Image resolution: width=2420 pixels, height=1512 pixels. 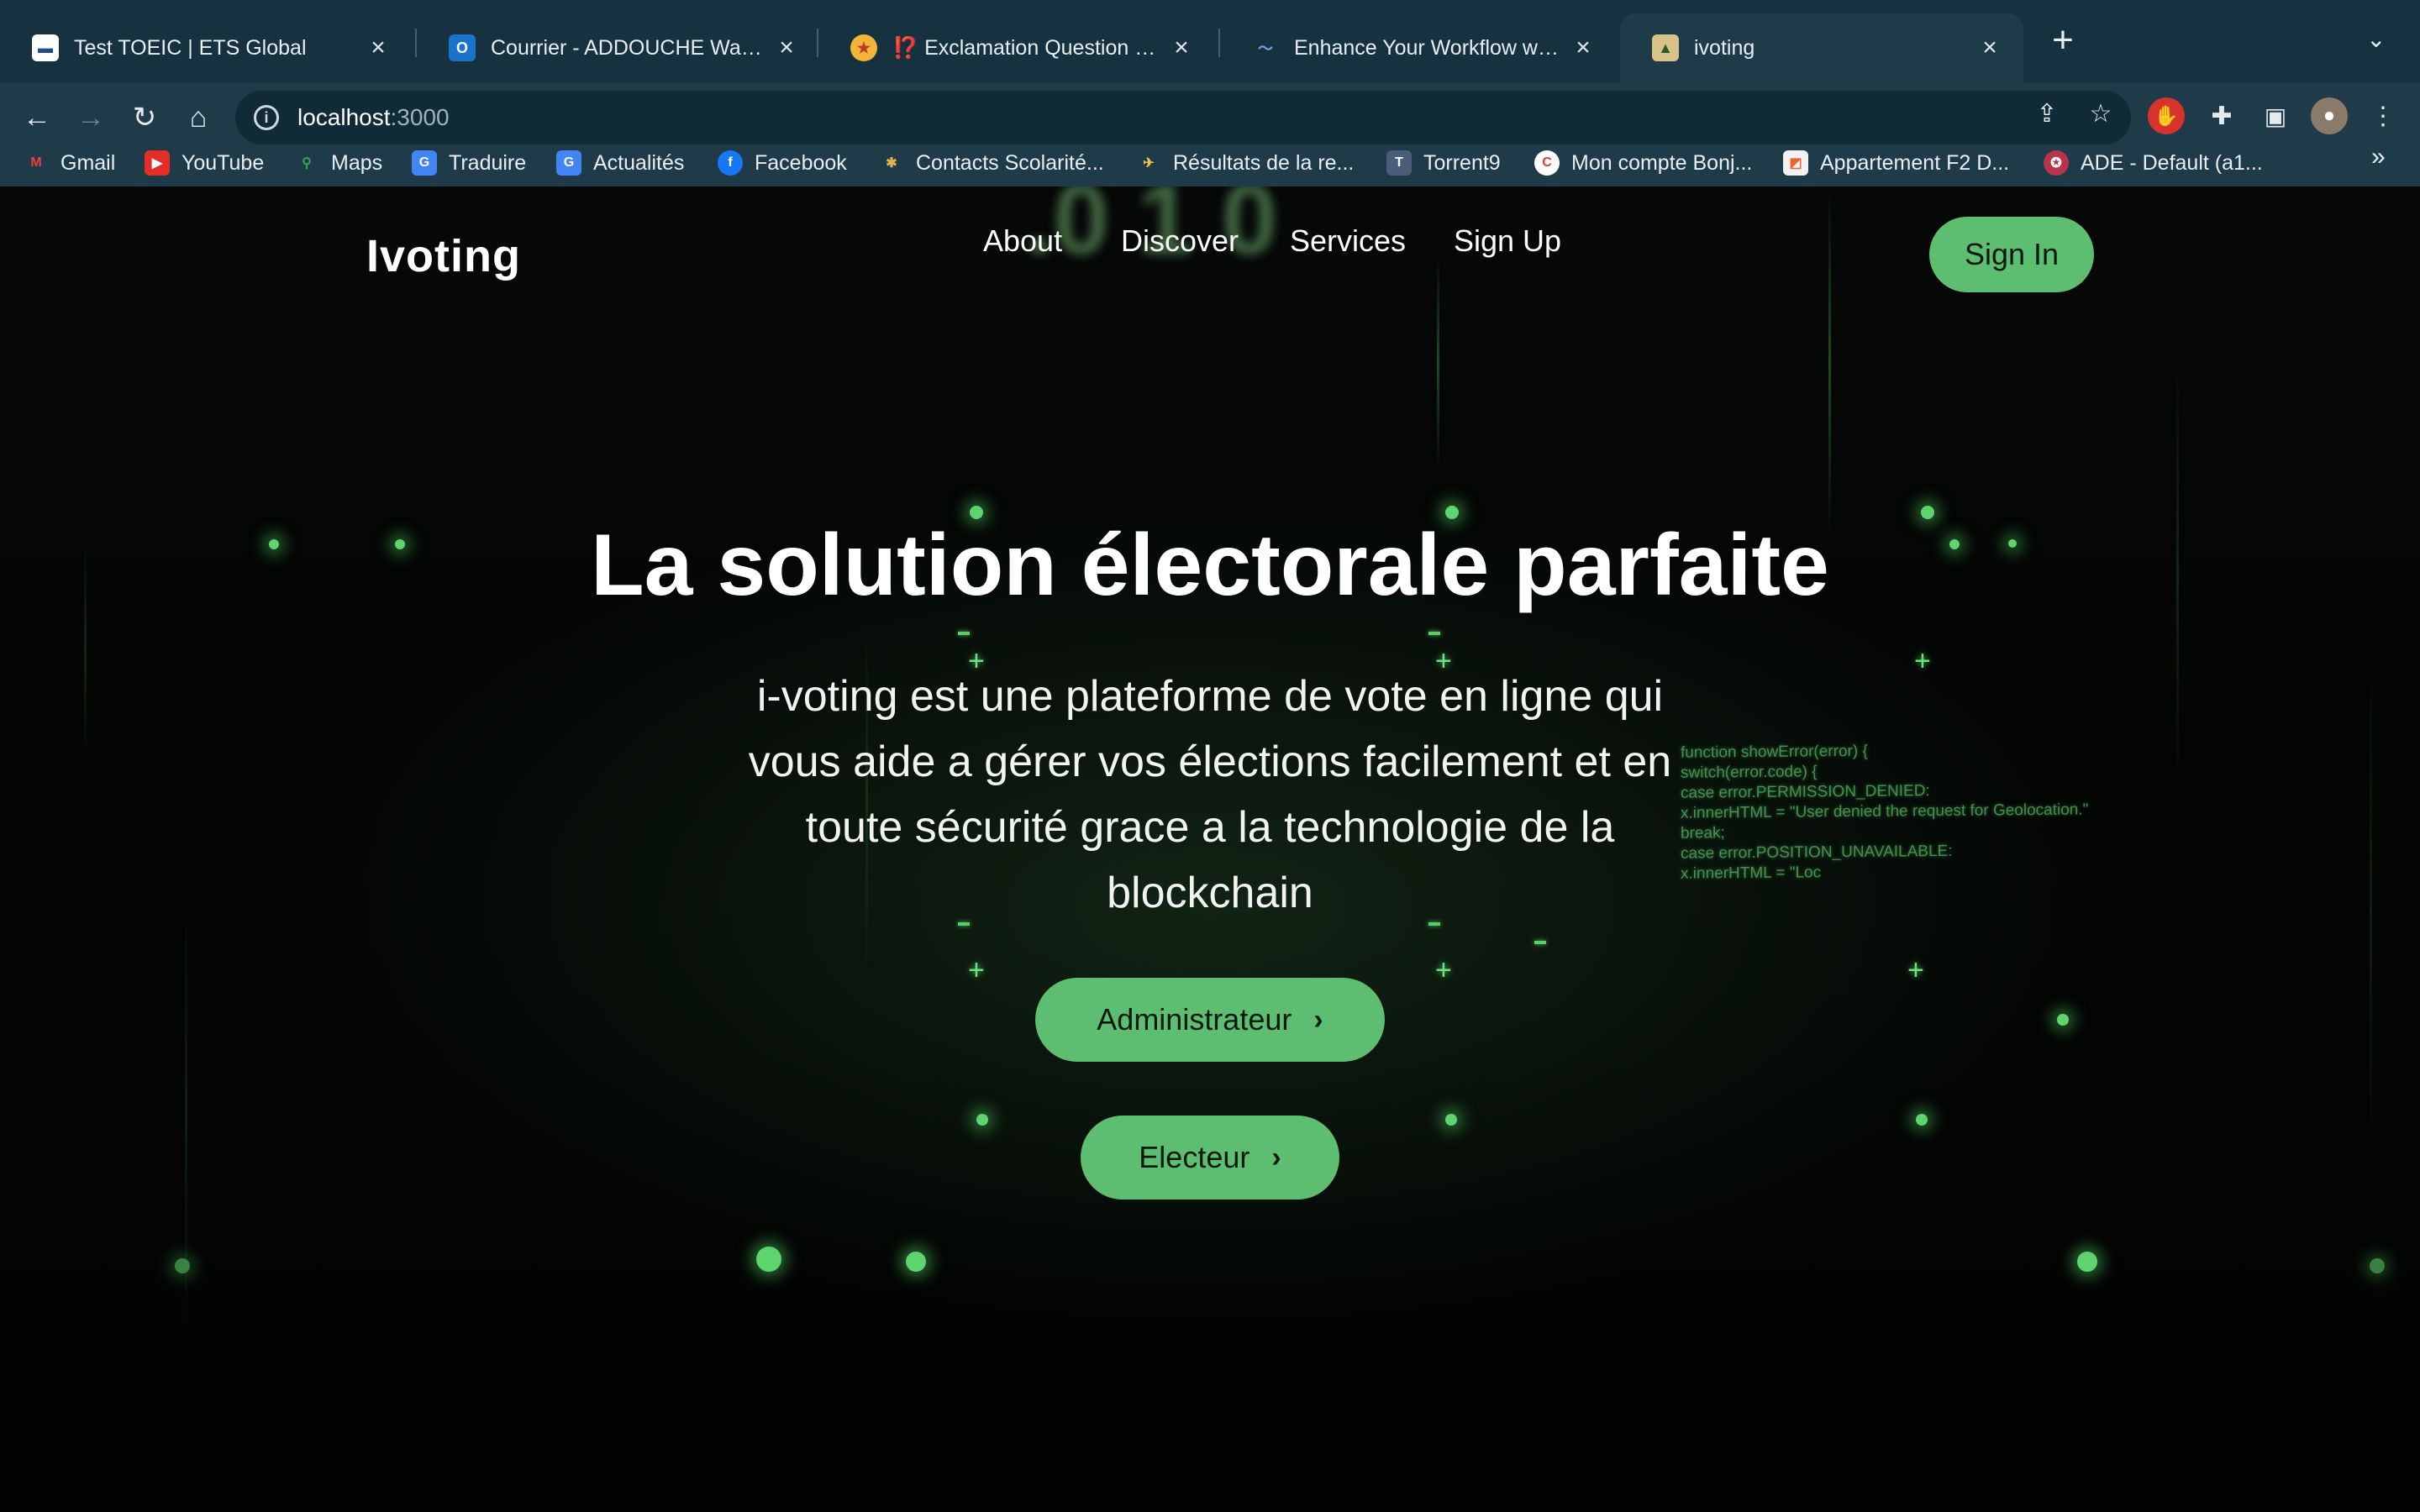 I want to click on bookmark-actualites: G Actualités, so click(x=620, y=162).